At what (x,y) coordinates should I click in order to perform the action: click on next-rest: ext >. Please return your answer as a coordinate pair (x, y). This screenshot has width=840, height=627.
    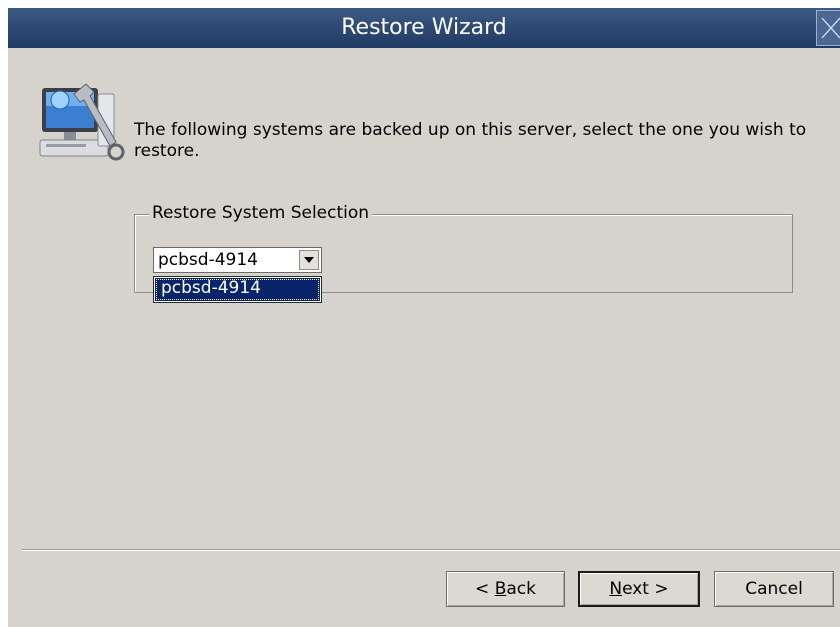
    Looking at the image, I should click on (645, 589).